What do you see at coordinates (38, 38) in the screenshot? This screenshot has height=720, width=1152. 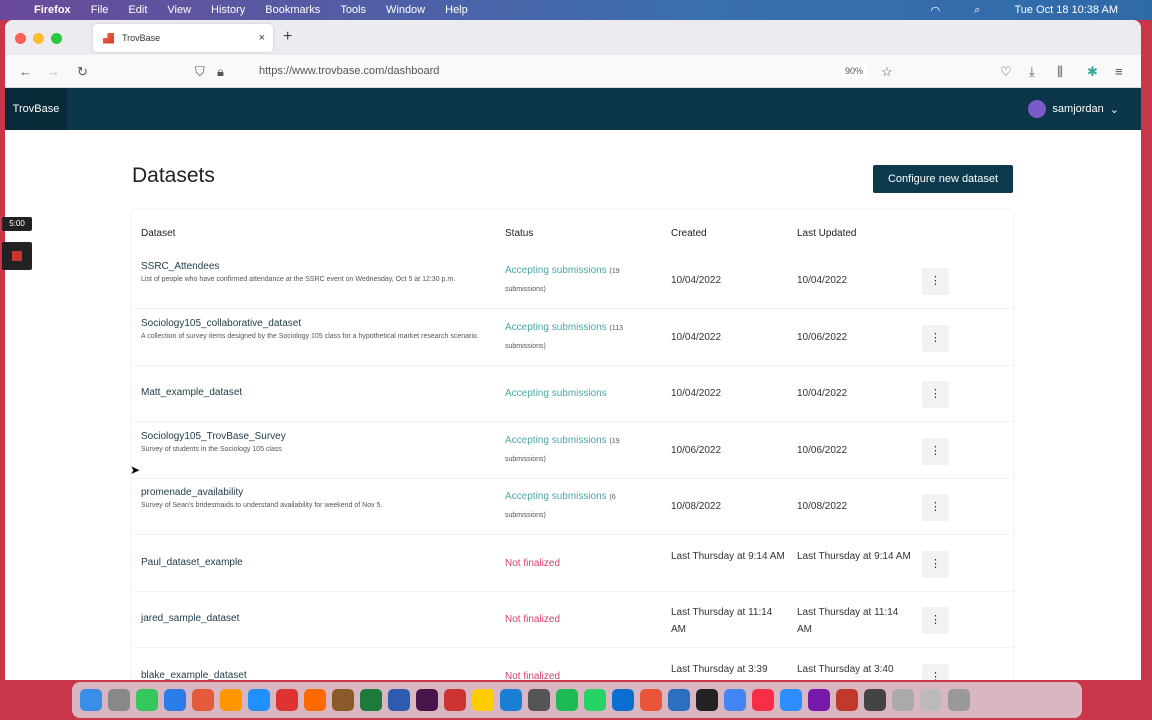 I see `minimize-window-button` at bounding box center [38, 38].